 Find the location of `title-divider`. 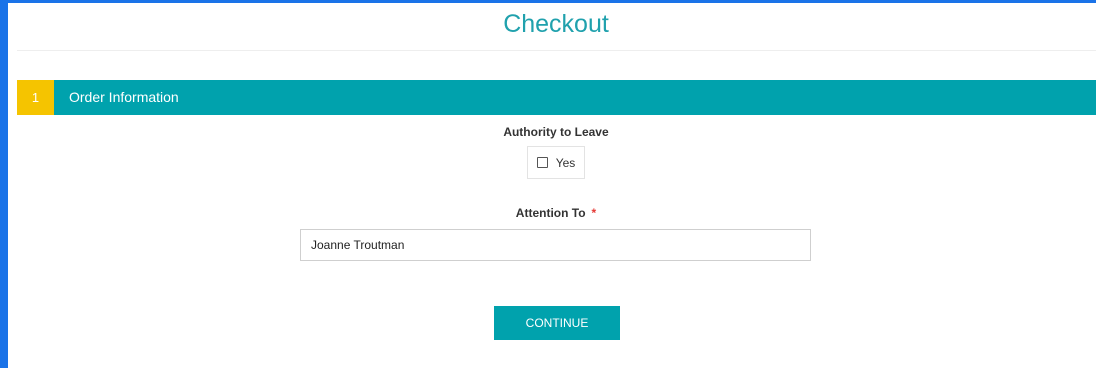

title-divider is located at coordinates (556, 50).